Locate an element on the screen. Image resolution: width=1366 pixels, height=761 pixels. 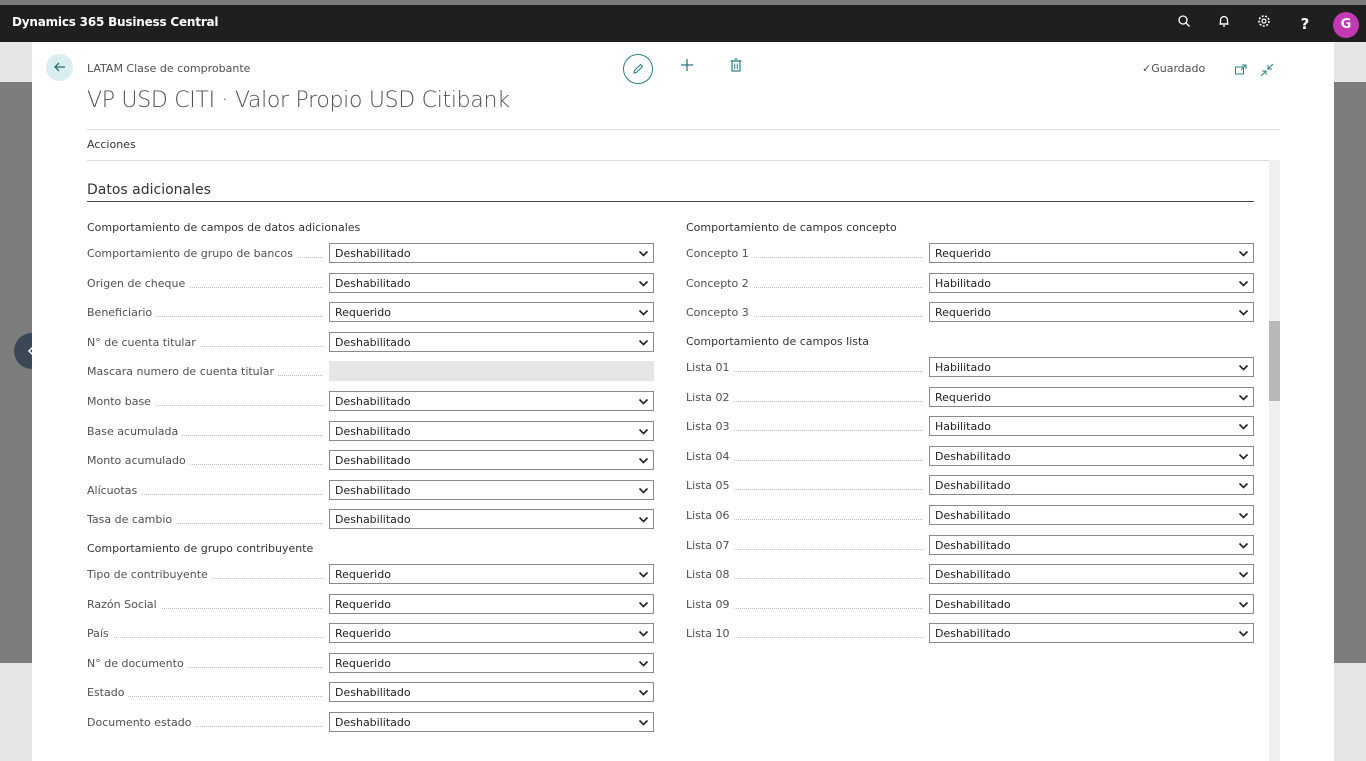
field-label: Origen de cheque is located at coordinates (205, 284).